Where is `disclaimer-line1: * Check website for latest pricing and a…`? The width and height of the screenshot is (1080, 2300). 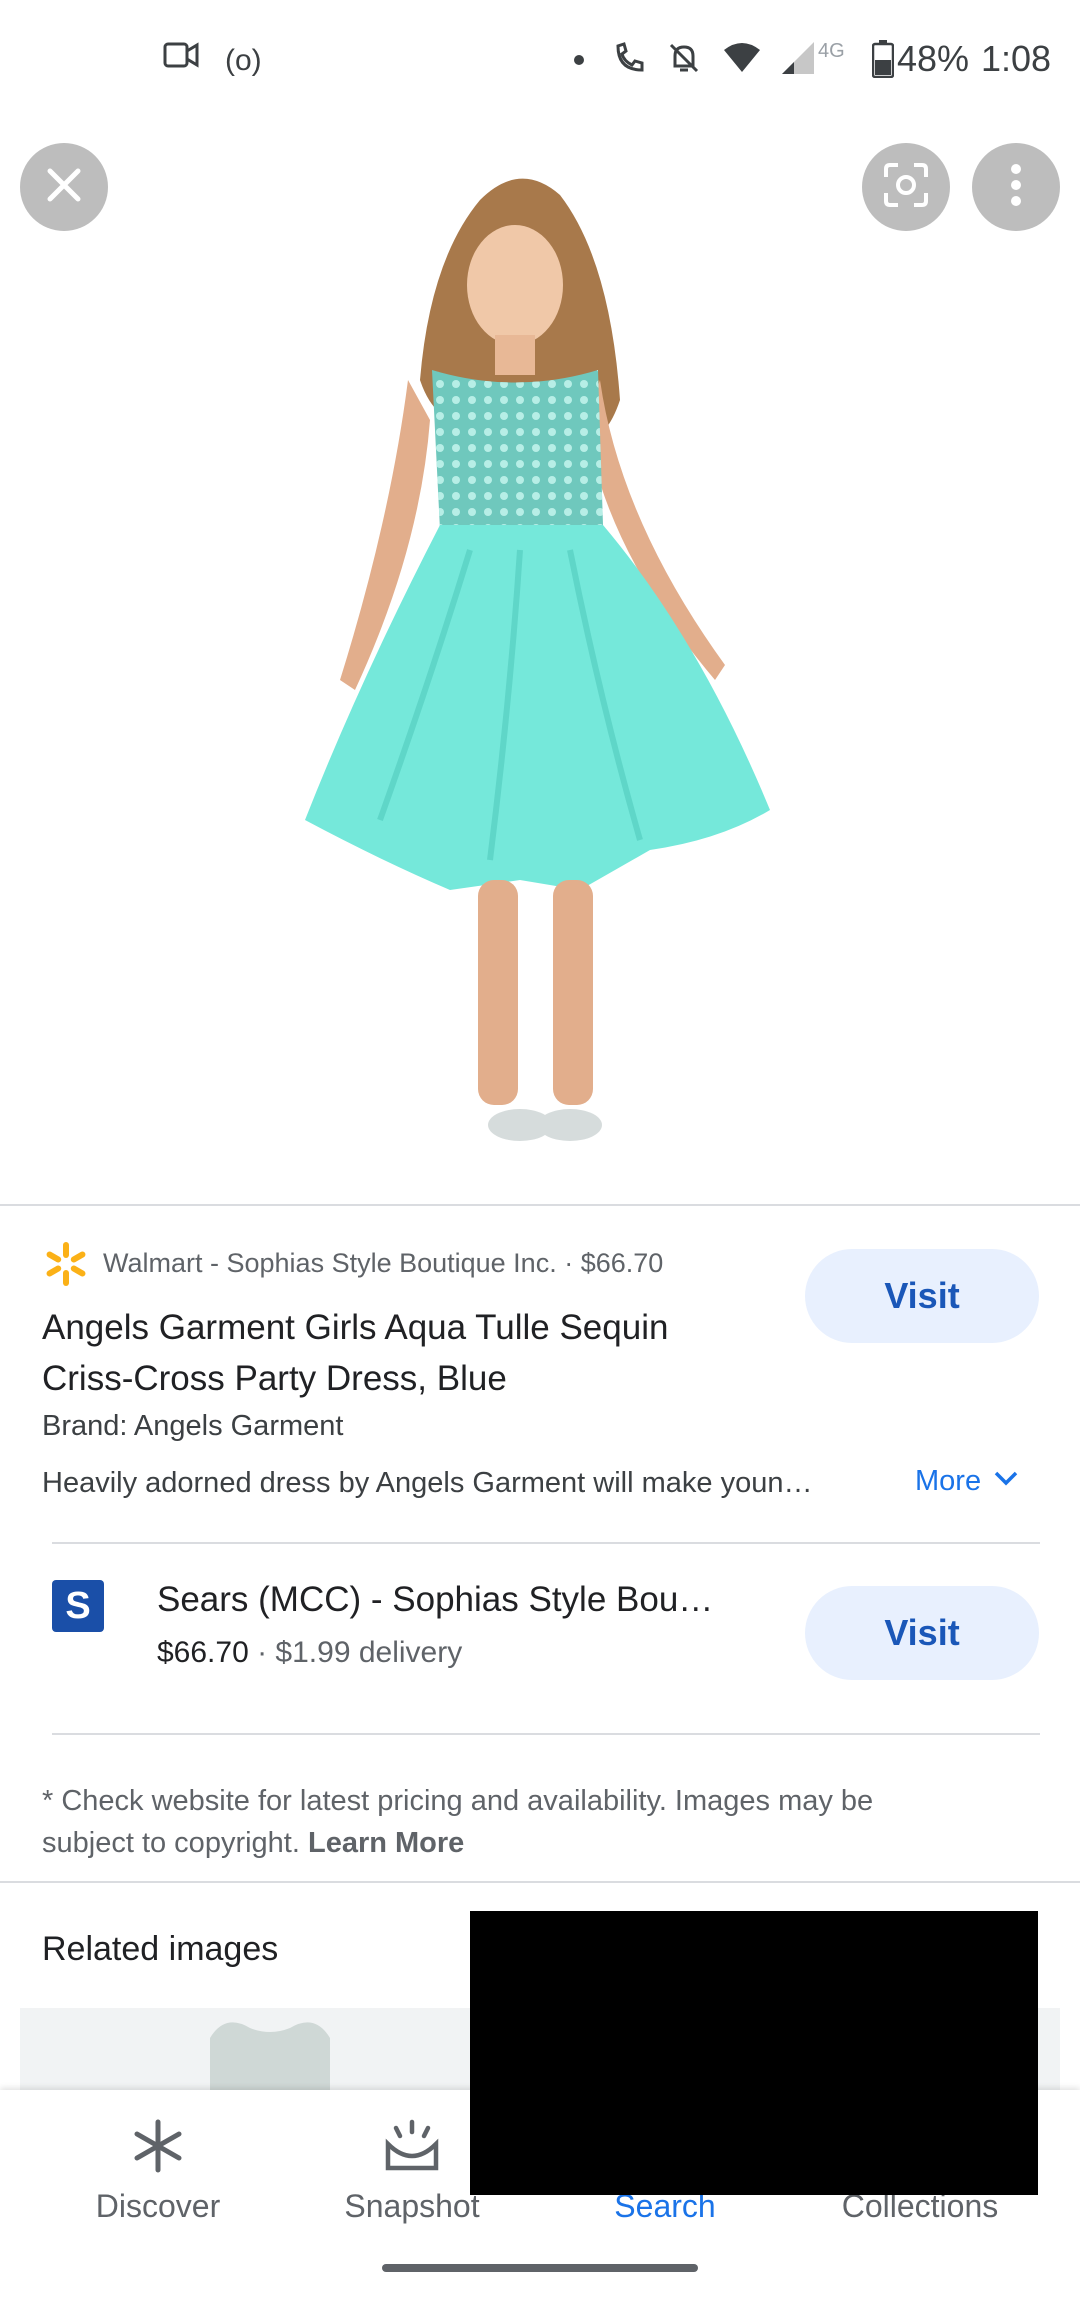
disclaimer-line1: * Check website for latest pricing and a… is located at coordinates (458, 1801).